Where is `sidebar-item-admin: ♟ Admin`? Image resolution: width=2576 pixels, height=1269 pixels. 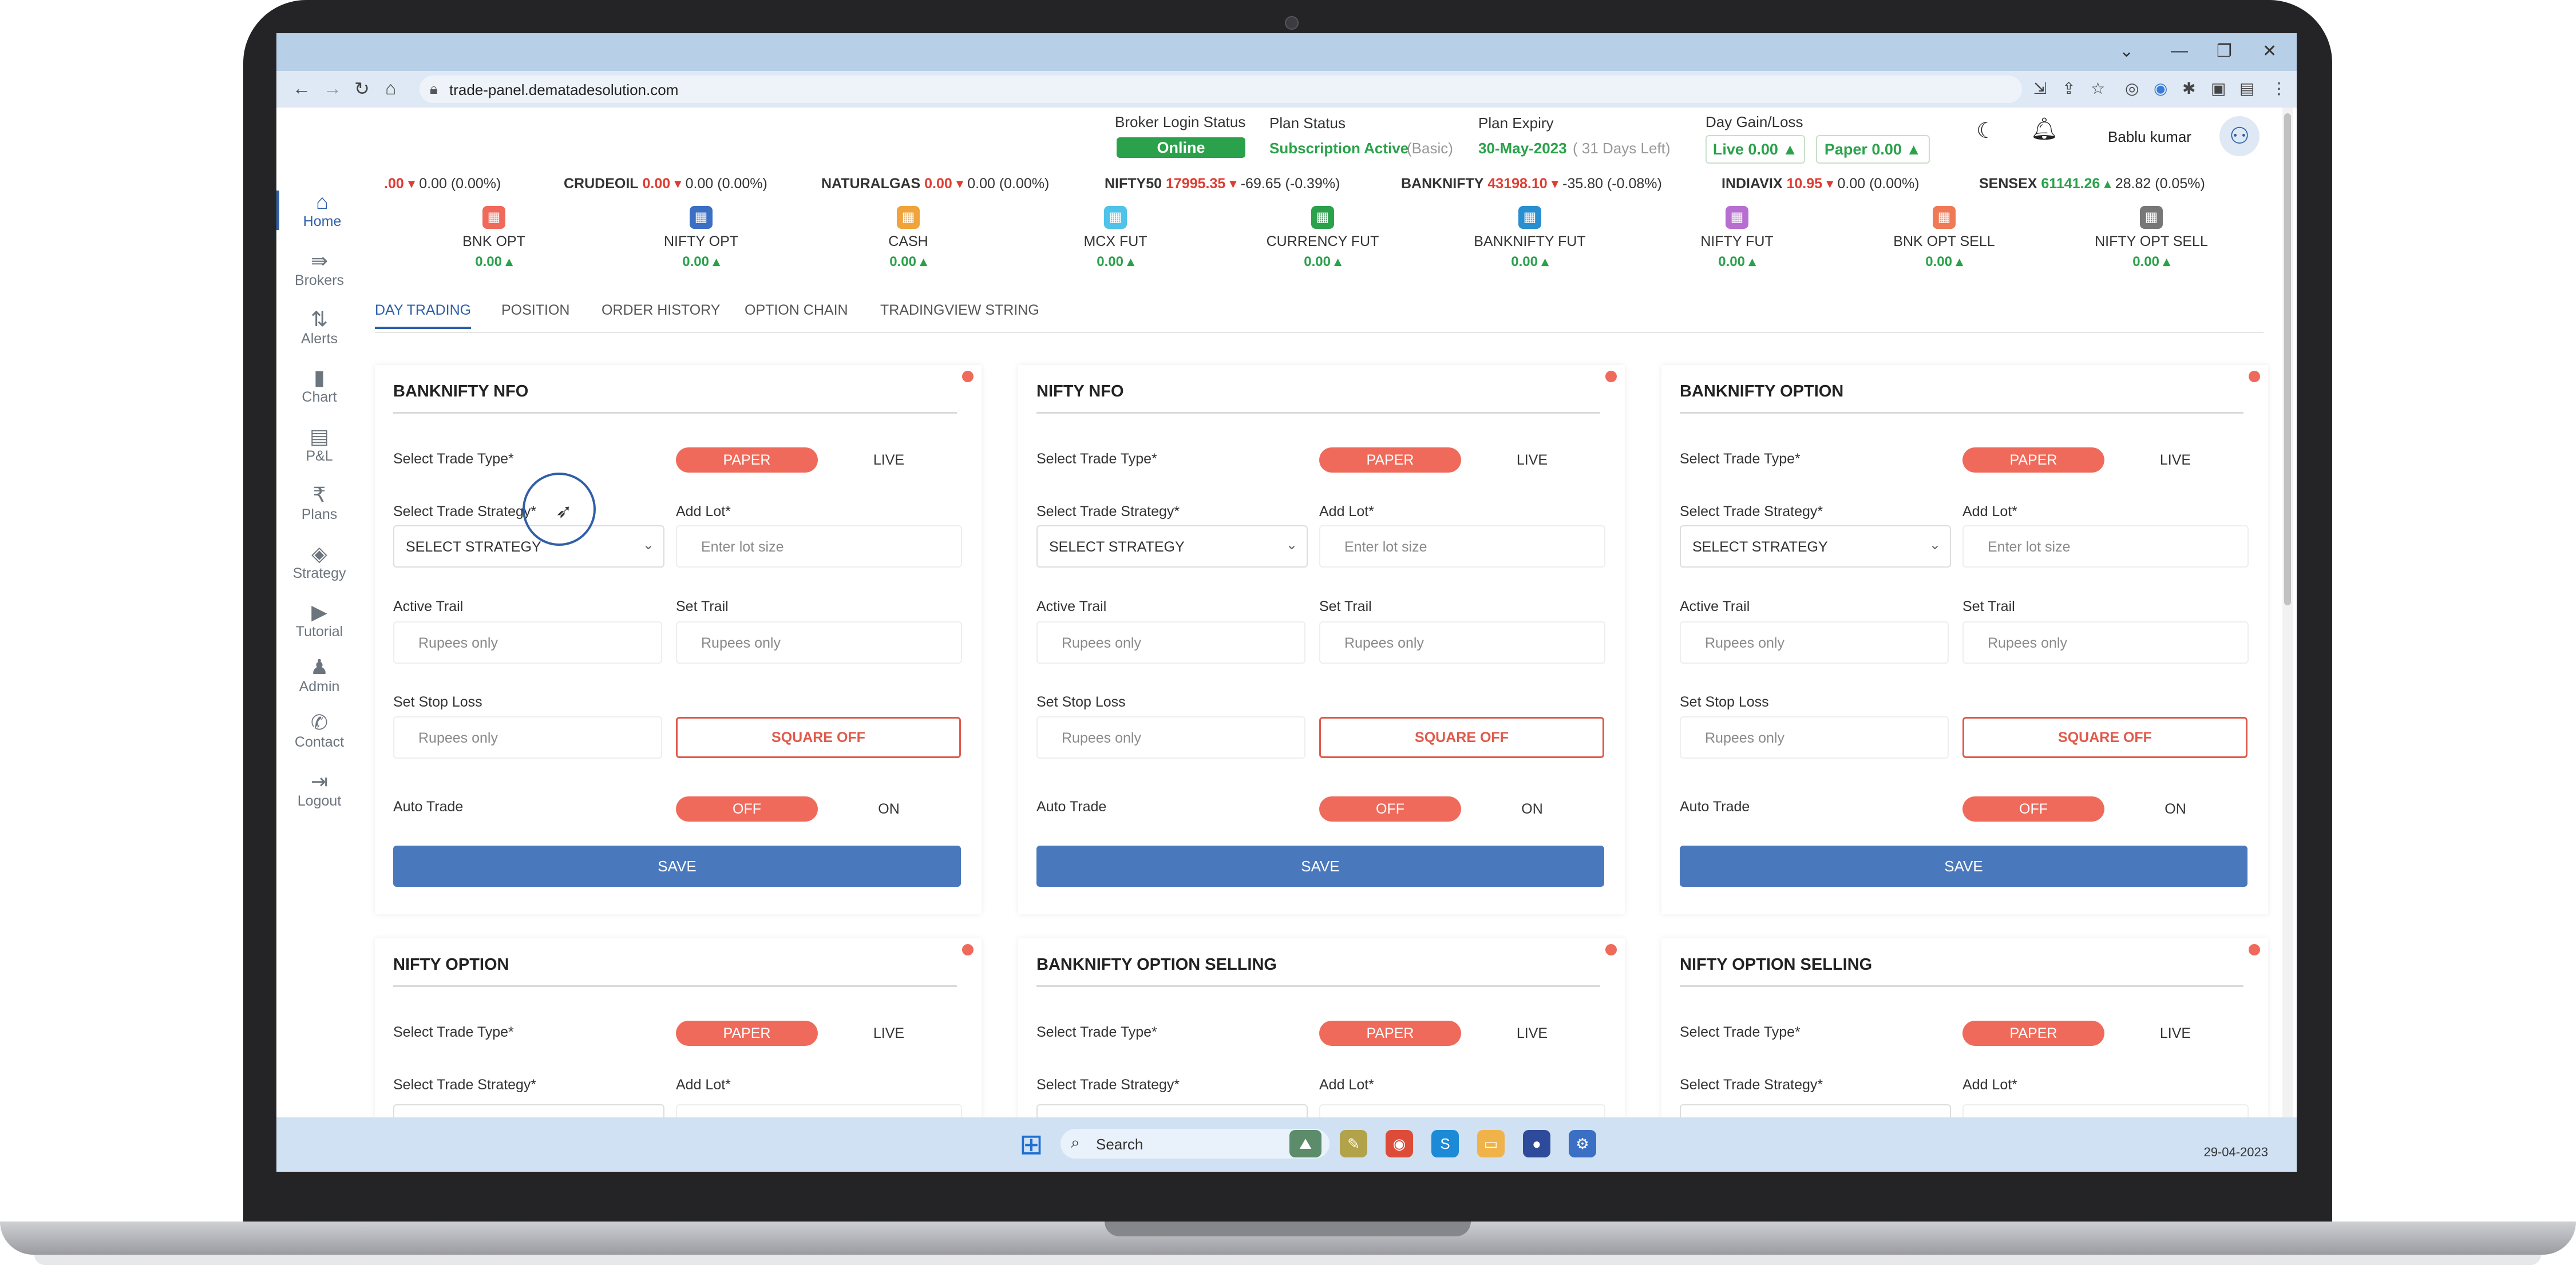
sidebar-item-admin: ♟ Admin is located at coordinates (319, 675).